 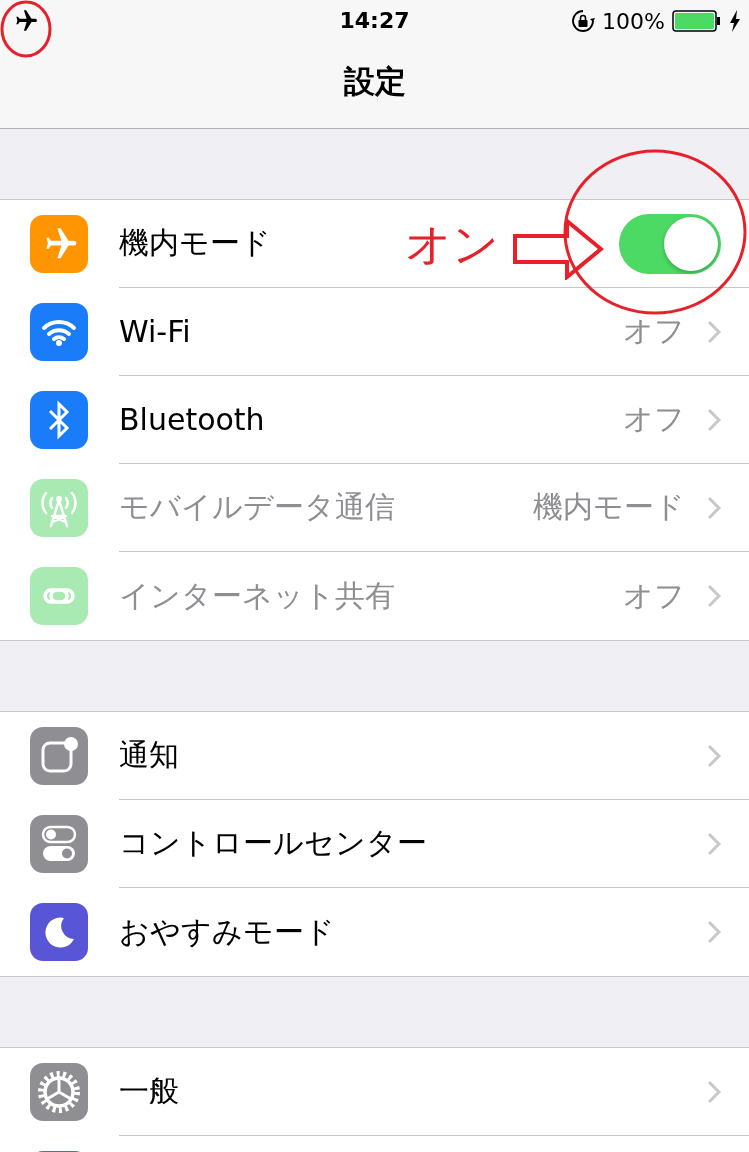 I want to click on setting-value: 機内モード, so click(x=609, y=507).